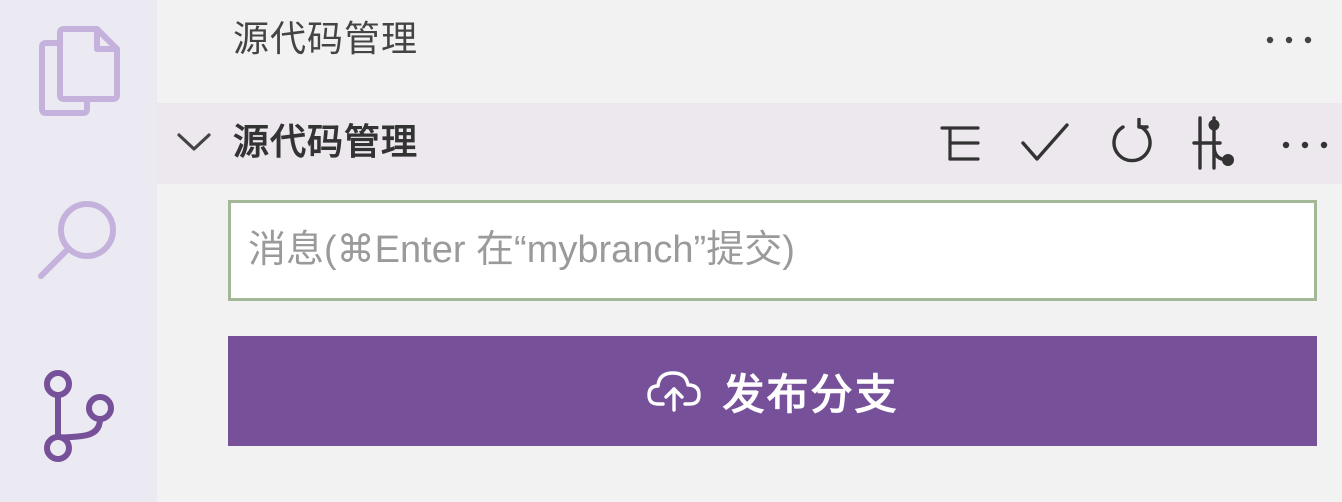 The width and height of the screenshot is (1342, 502). Describe the element at coordinates (749, 143) in the screenshot. I see `scm-section-header: 源代码管理` at that location.